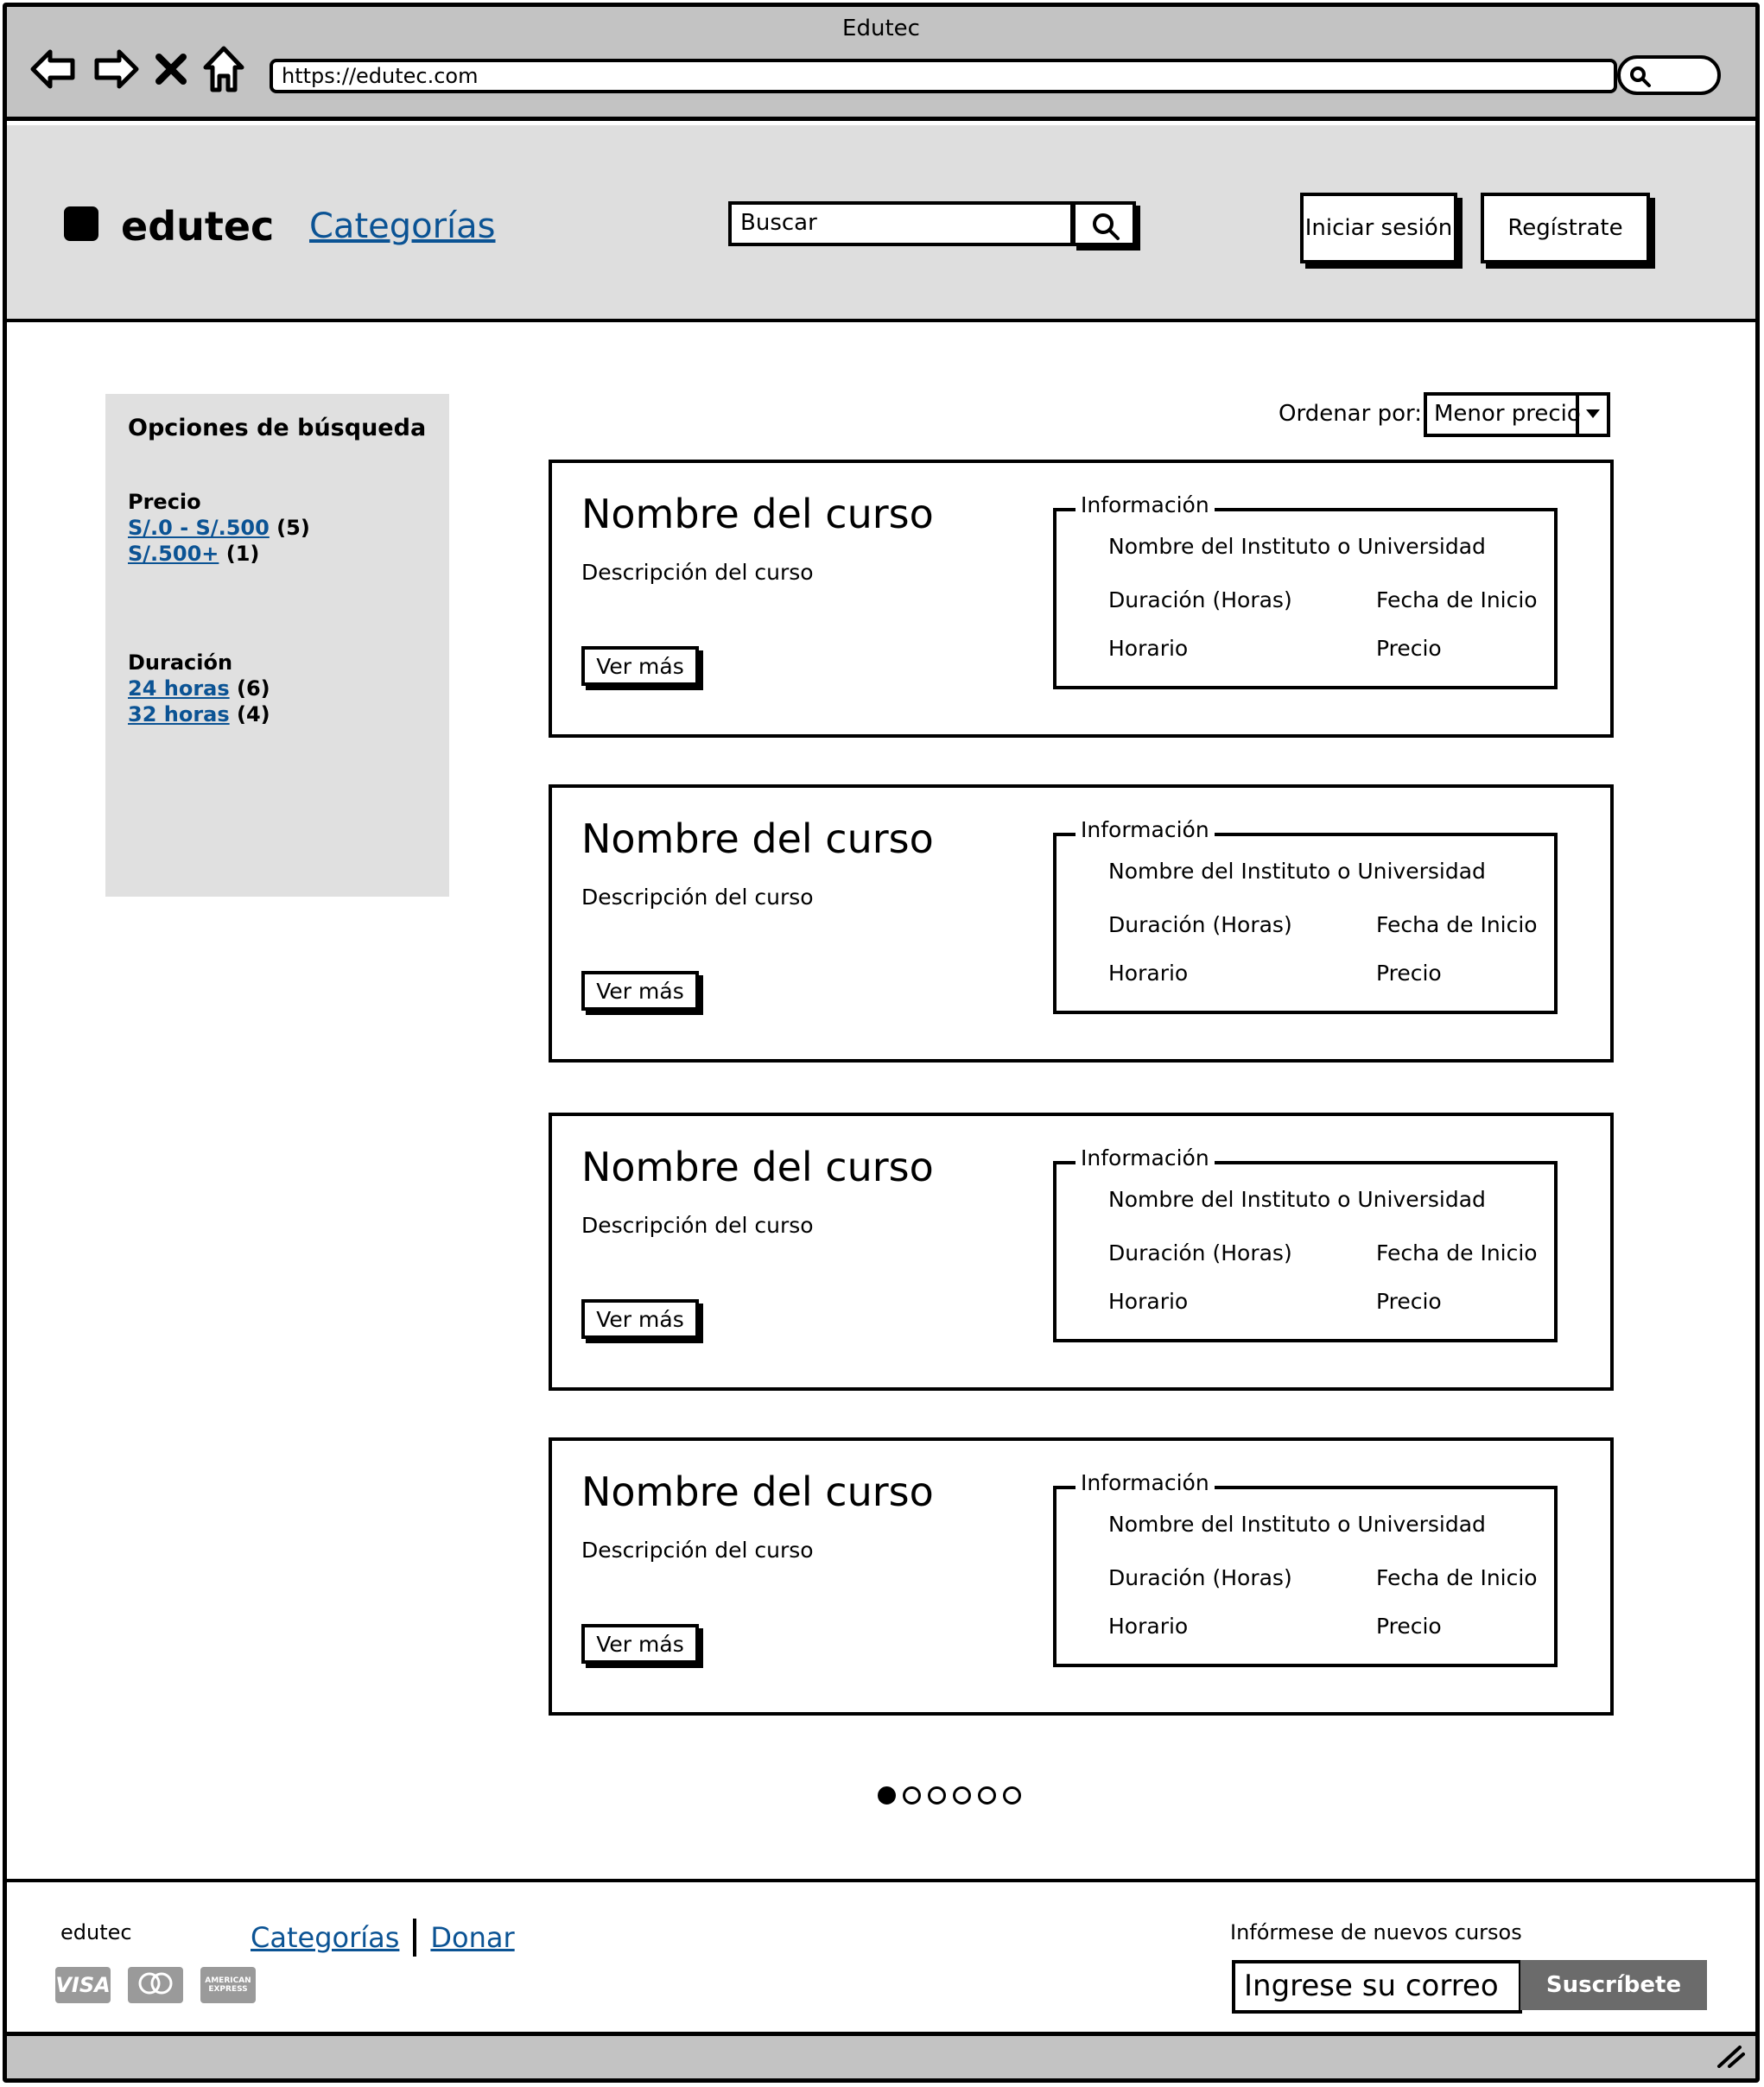 The height and width of the screenshot is (2087, 1764). Describe the element at coordinates (325, 1937) in the screenshot. I see `footer-link-categories: Categorías` at that location.